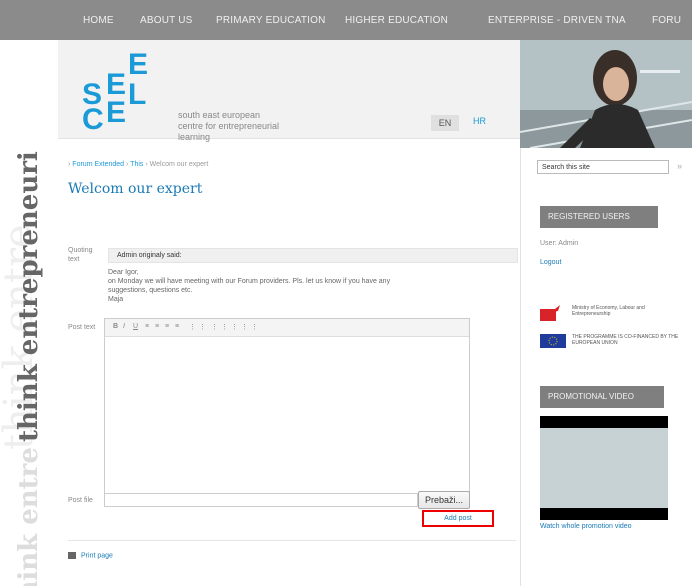 The width and height of the screenshot is (692, 586). I want to click on image-icon: ⋮, so click(254, 327).